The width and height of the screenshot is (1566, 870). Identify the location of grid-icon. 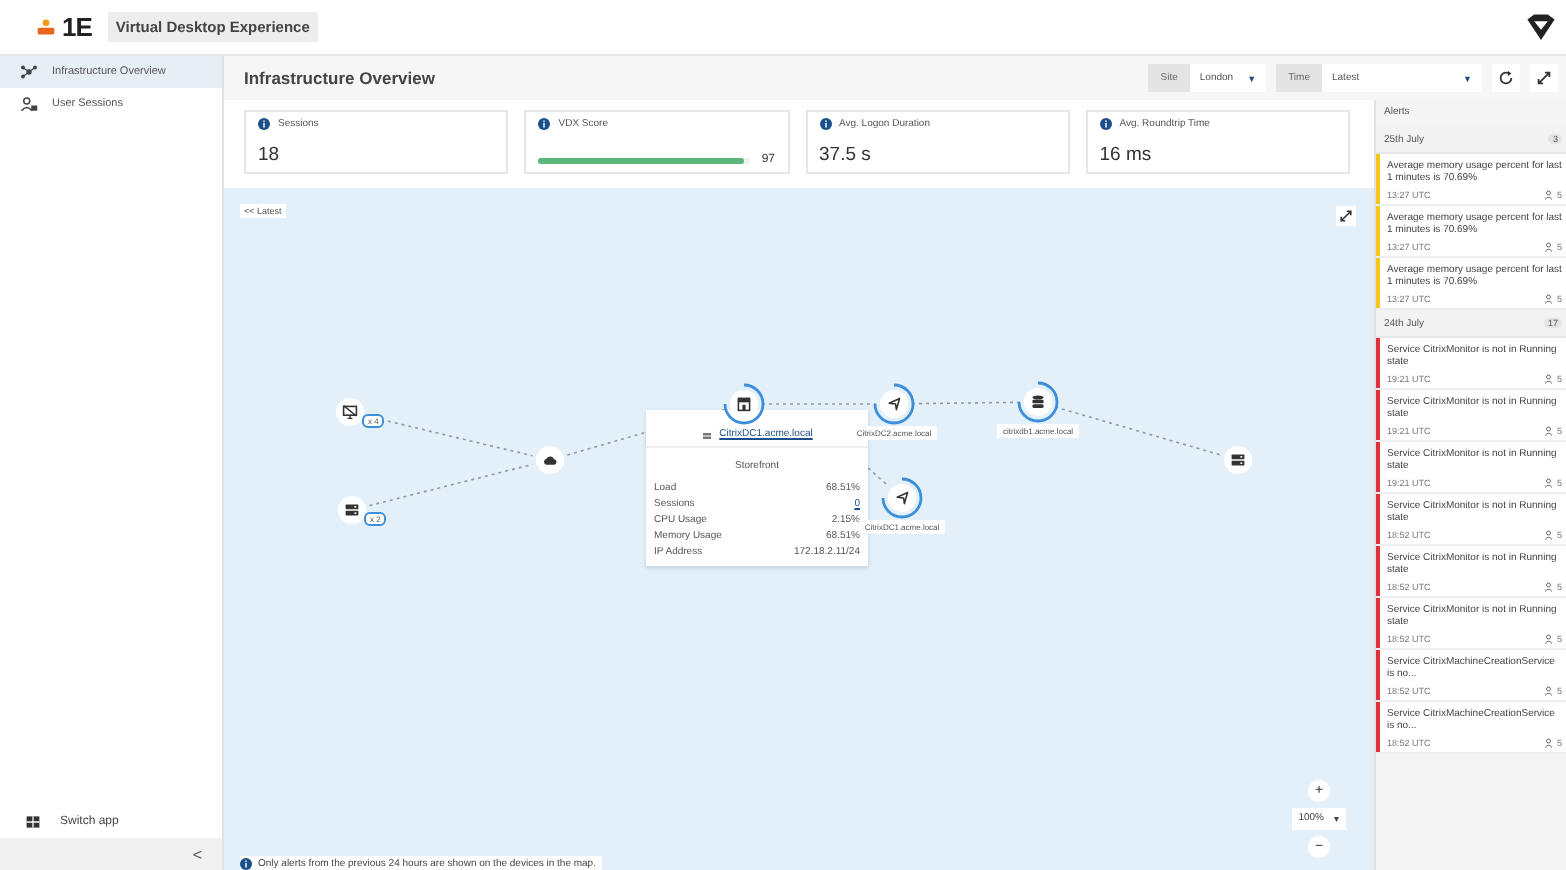
(33, 821).